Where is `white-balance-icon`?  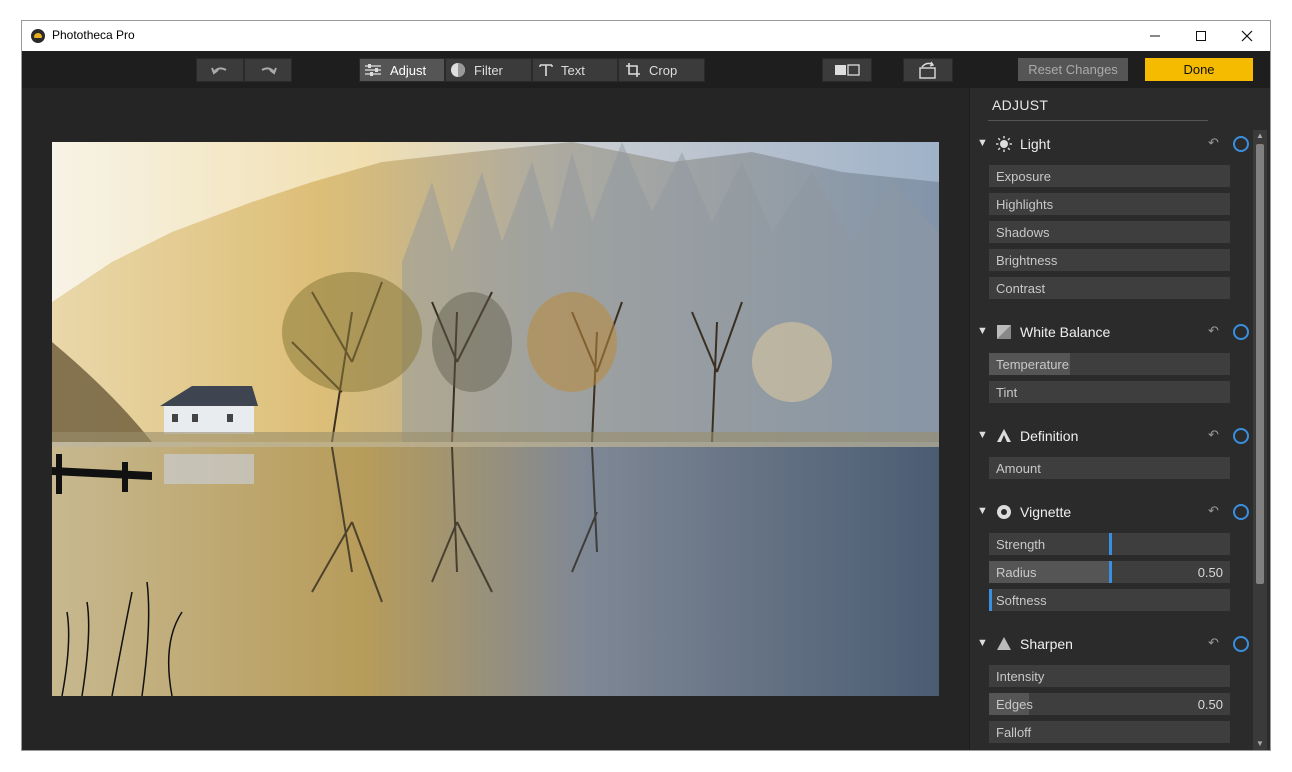 white-balance-icon is located at coordinates (1004, 332).